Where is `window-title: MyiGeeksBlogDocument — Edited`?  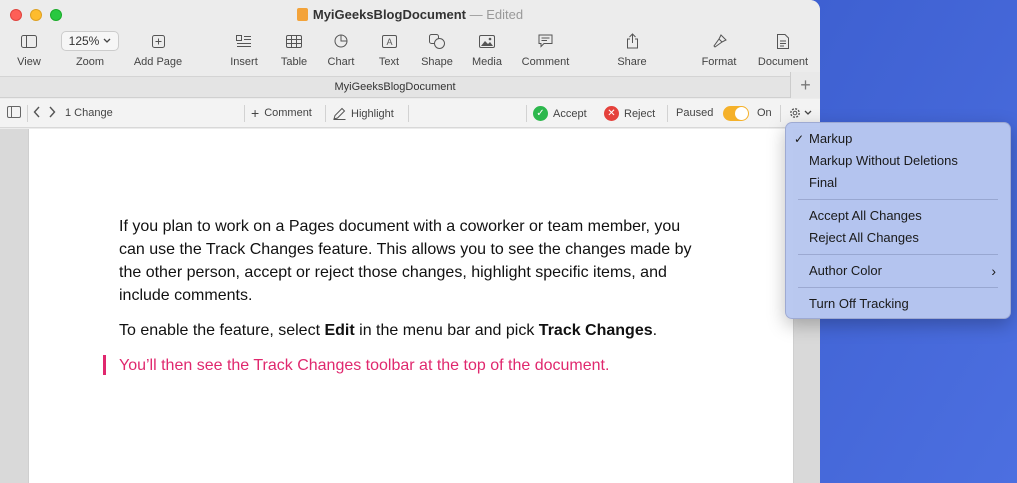 window-title: MyiGeeksBlogDocument — Edited is located at coordinates (410, 14).